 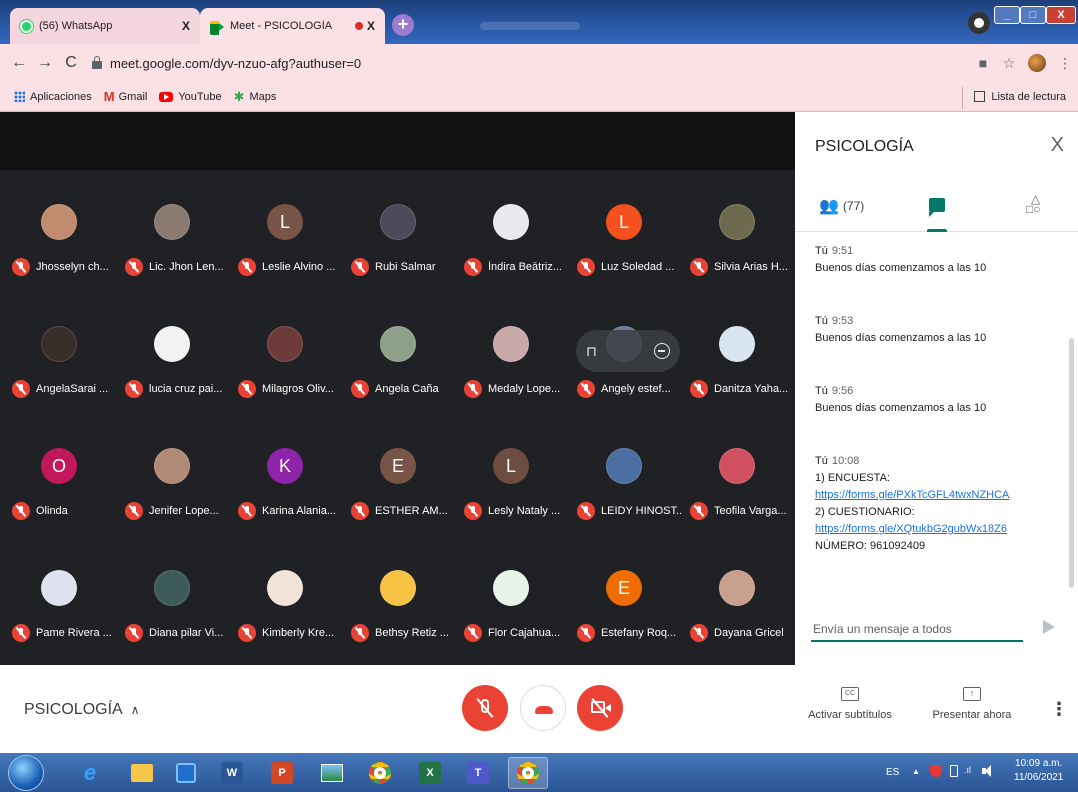 I want to click on chat-scrollbar, so click(x=1071, y=463).